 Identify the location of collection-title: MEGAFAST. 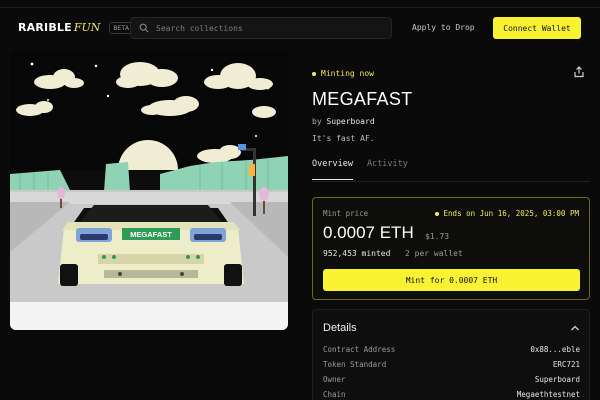
(362, 99).